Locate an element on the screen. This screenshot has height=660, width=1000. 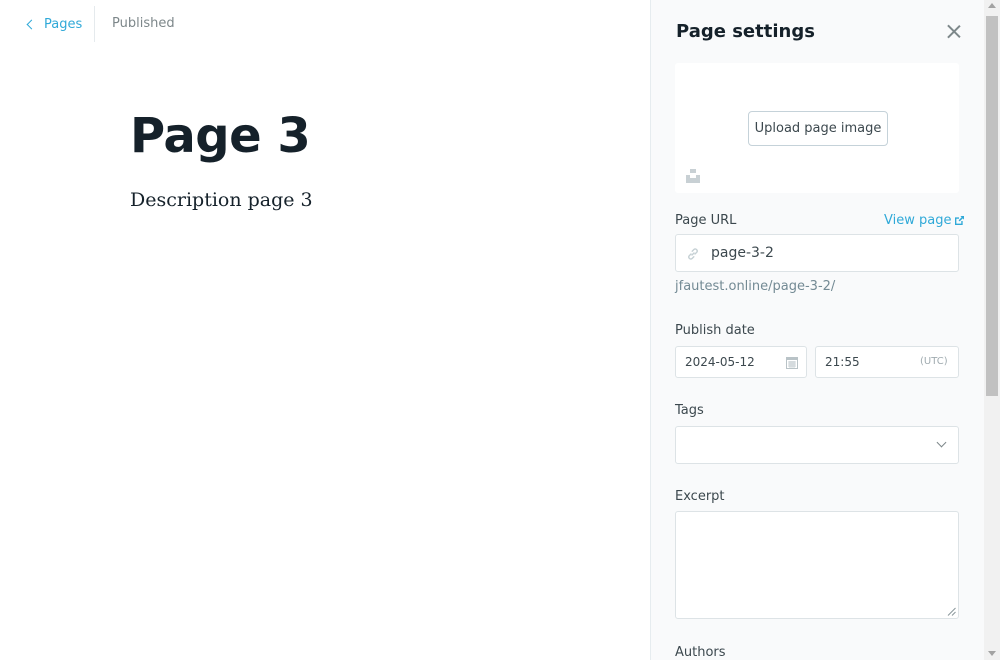
page-image-upload: Upload page image is located at coordinates (817, 128).